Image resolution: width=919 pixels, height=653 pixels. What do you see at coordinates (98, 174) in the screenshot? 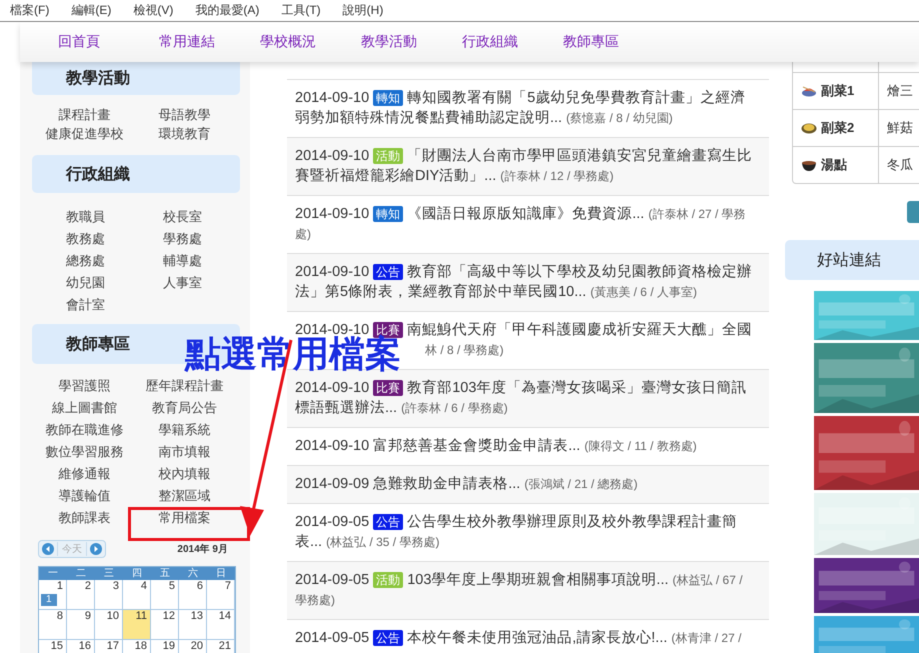
I see `section-title: 行政組織` at bounding box center [98, 174].